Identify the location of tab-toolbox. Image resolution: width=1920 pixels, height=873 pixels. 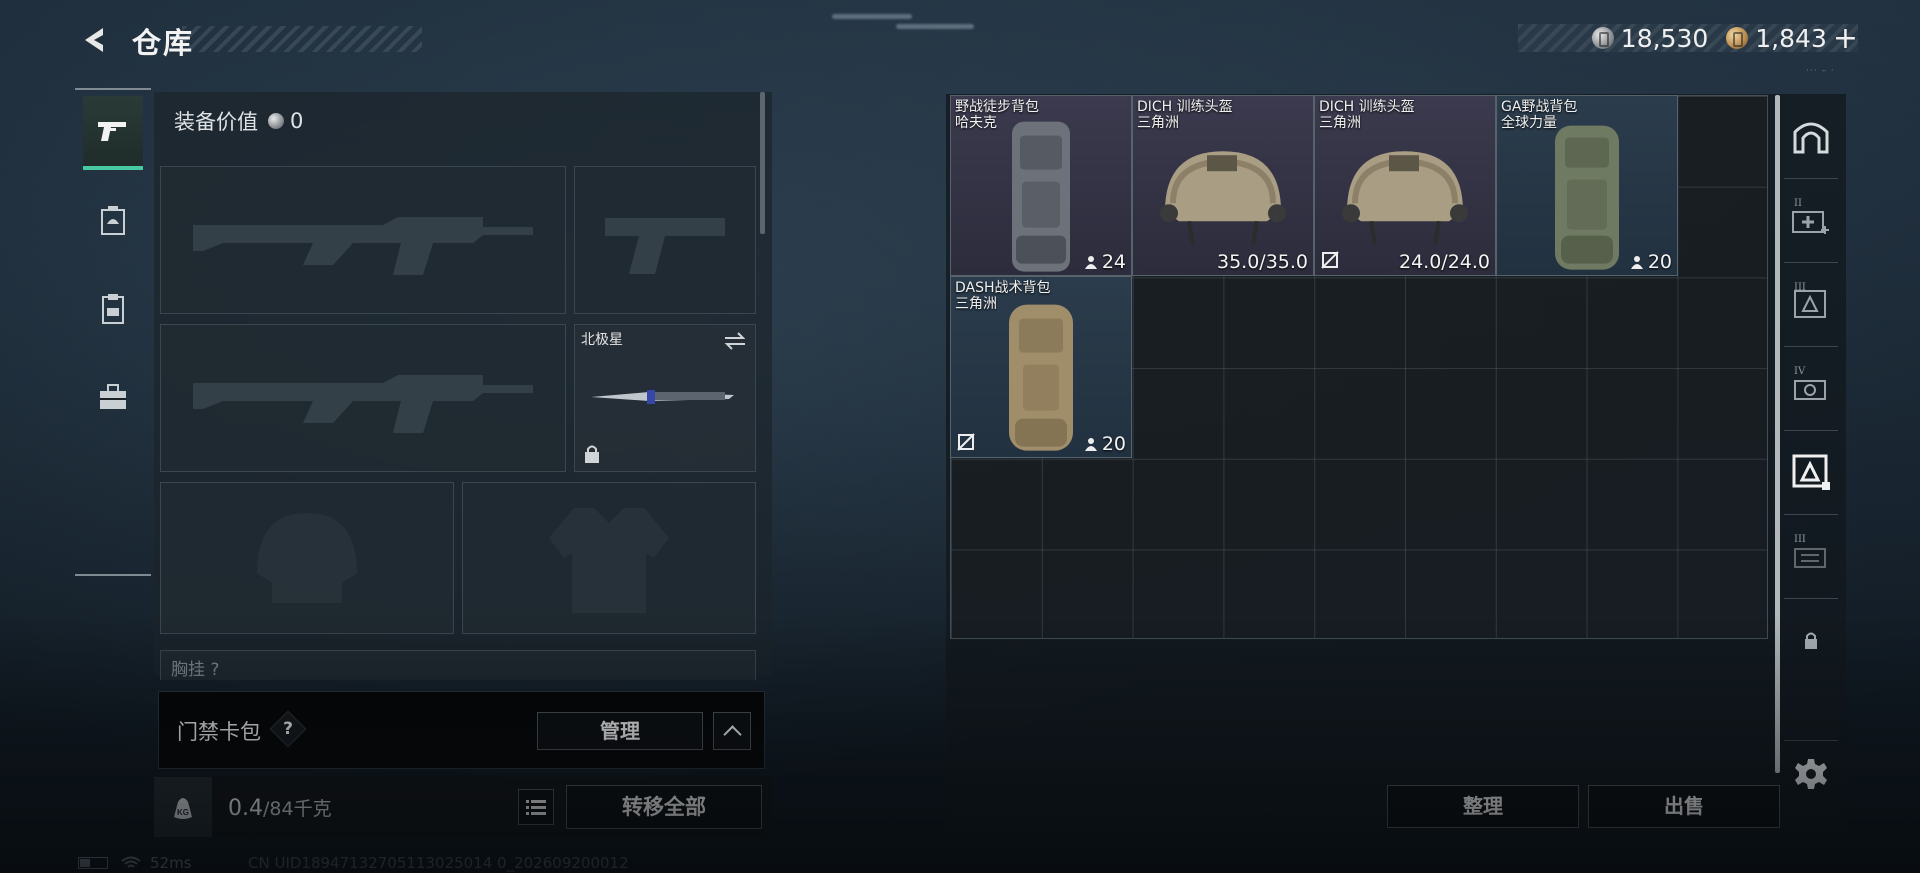
(113, 397).